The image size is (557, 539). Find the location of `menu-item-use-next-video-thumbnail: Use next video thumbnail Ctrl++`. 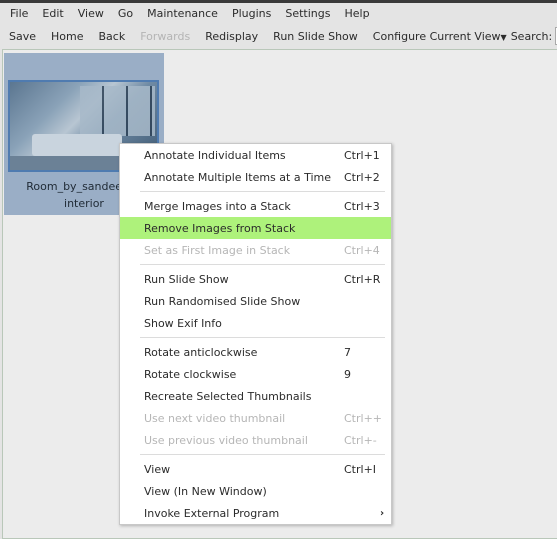

menu-item-use-next-video-thumbnail: Use next video thumbnail Ctrl++ is located at coordinates (255, 418).